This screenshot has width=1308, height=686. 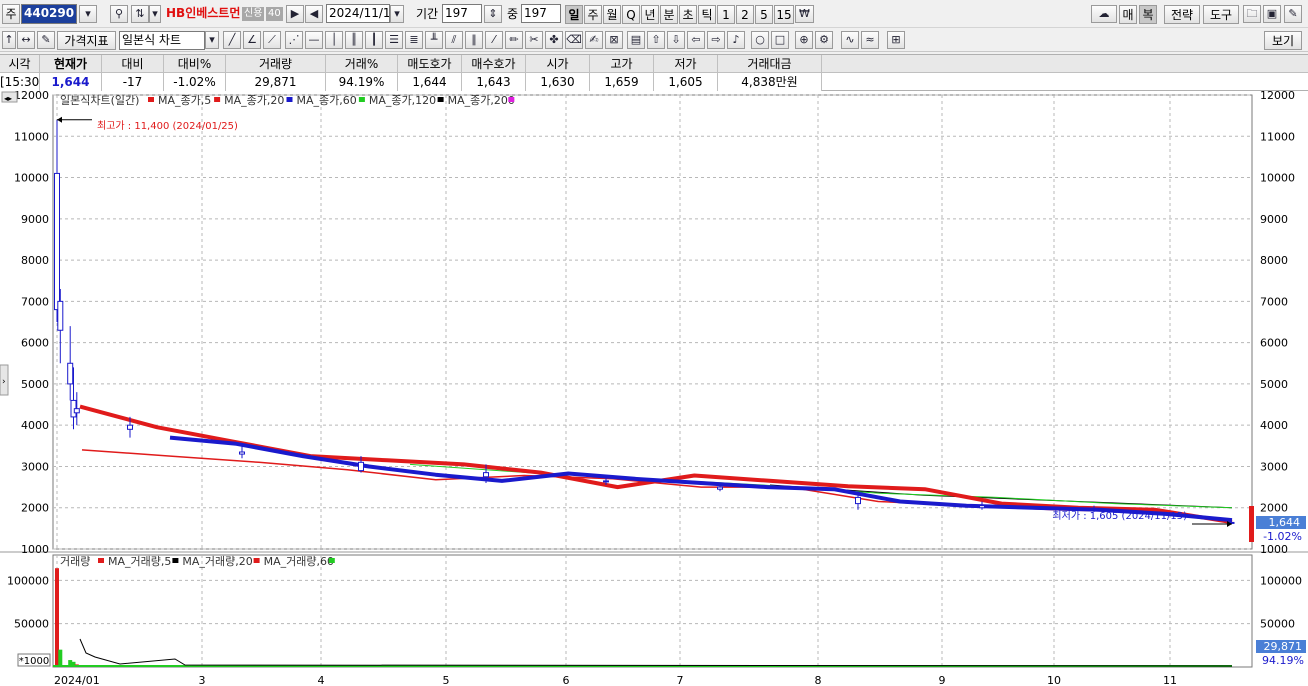 What do you see at coordinates (1182, 14) in the screenshot?
I see `strategy-button: 전략` at bounding box center [1182, 14].